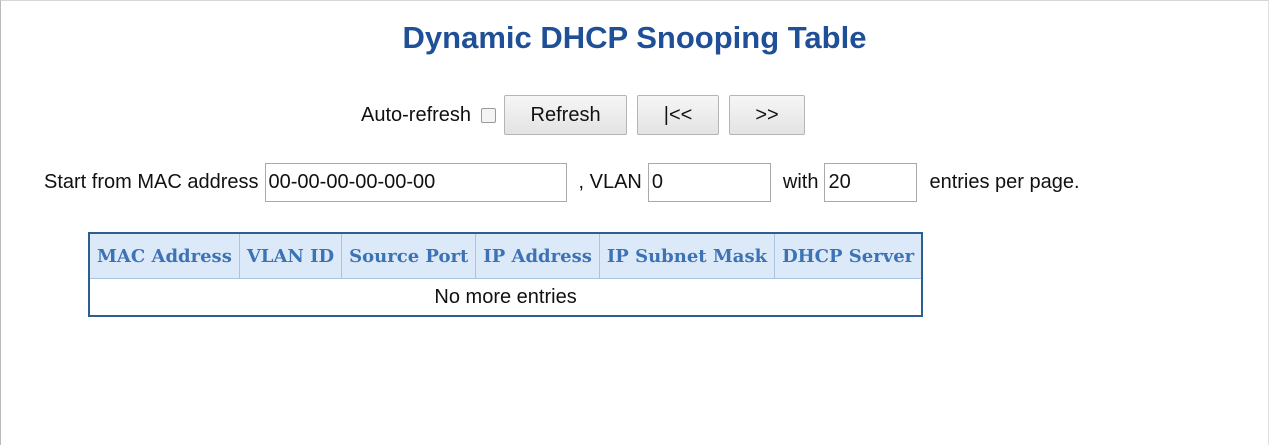  Describe the element at coordinates (767, 115) in the screenshot. I see `next-page-button: >>` at that location.